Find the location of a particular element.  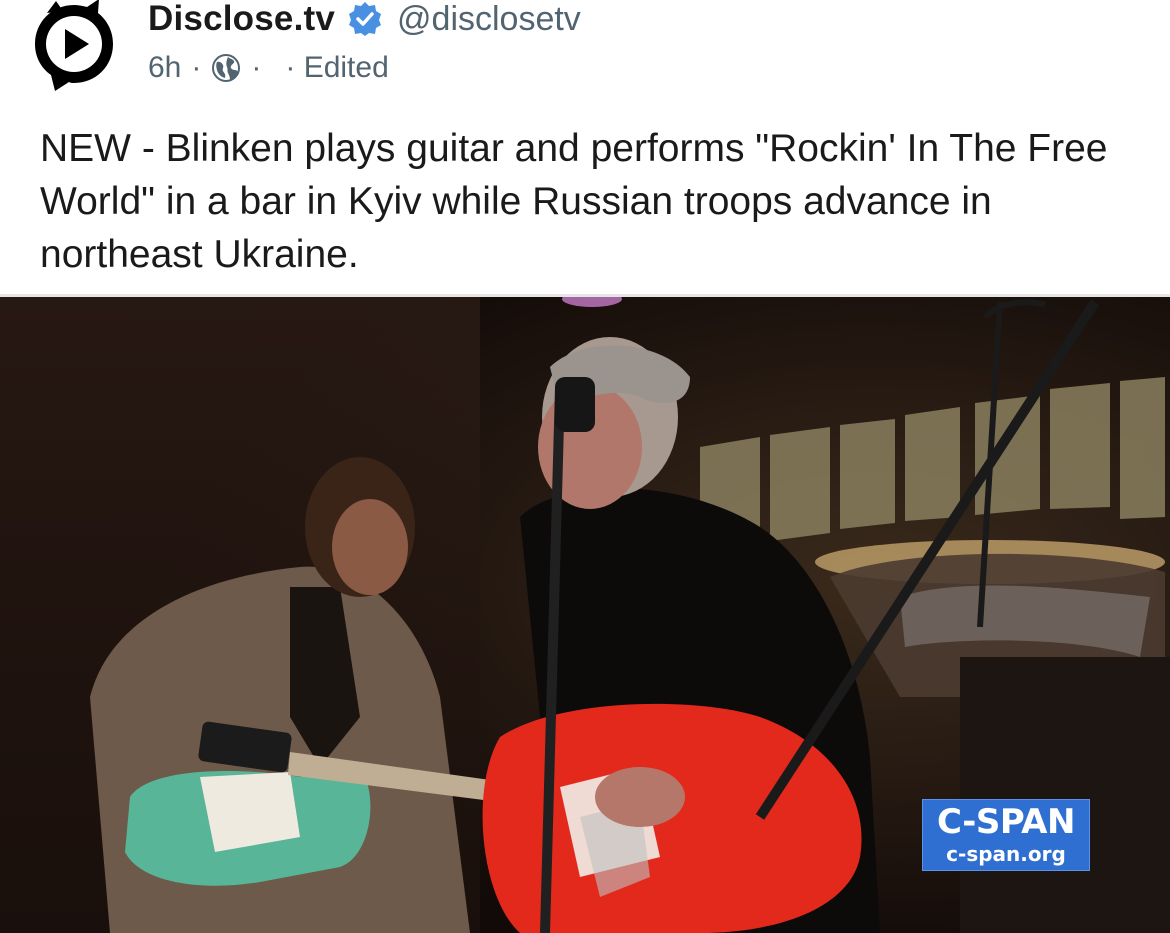

author-display-name: Disclose.tv is located at coordinates (241, 19).